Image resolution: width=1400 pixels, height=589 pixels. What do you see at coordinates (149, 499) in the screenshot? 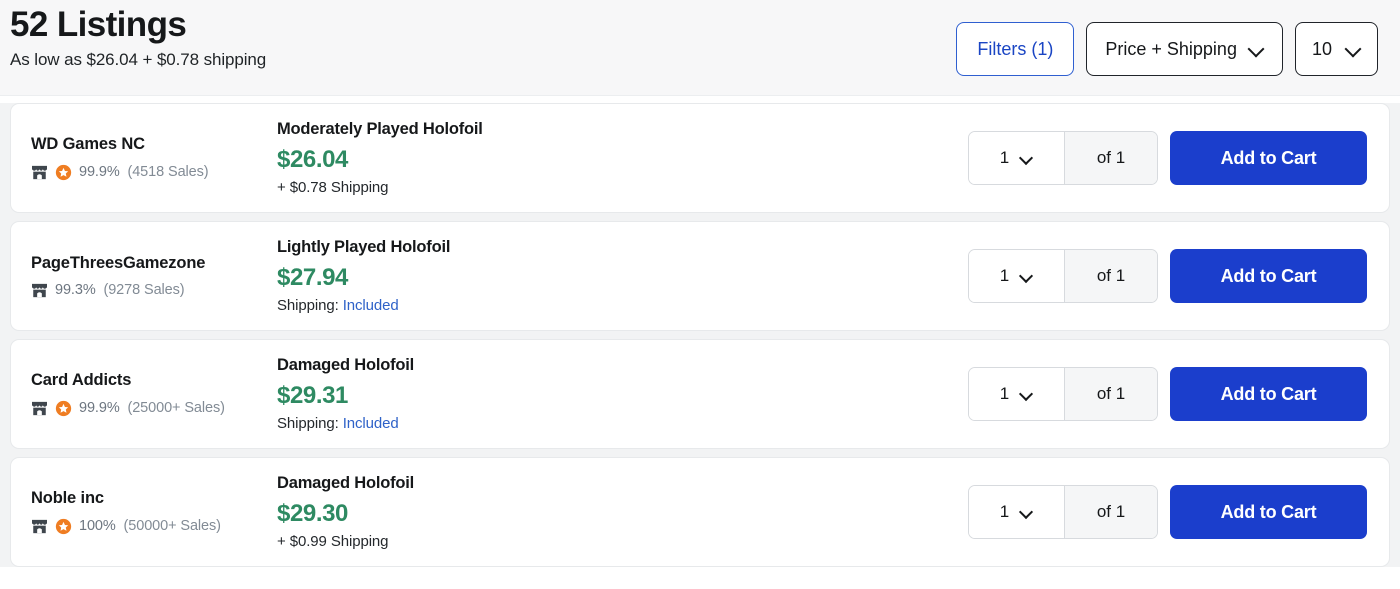
I see `seller-name: Noble inc` at bounding box center [149, 499].